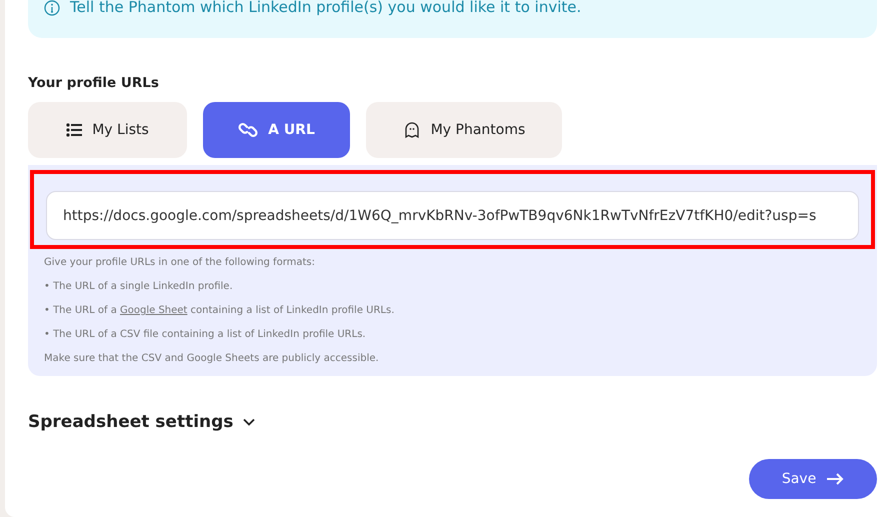 This screenshot has height=517, width=896. What do you see at coordinates (248, 130) in the screenshot?
I see `link-icon` at bounding box center [248, 130].